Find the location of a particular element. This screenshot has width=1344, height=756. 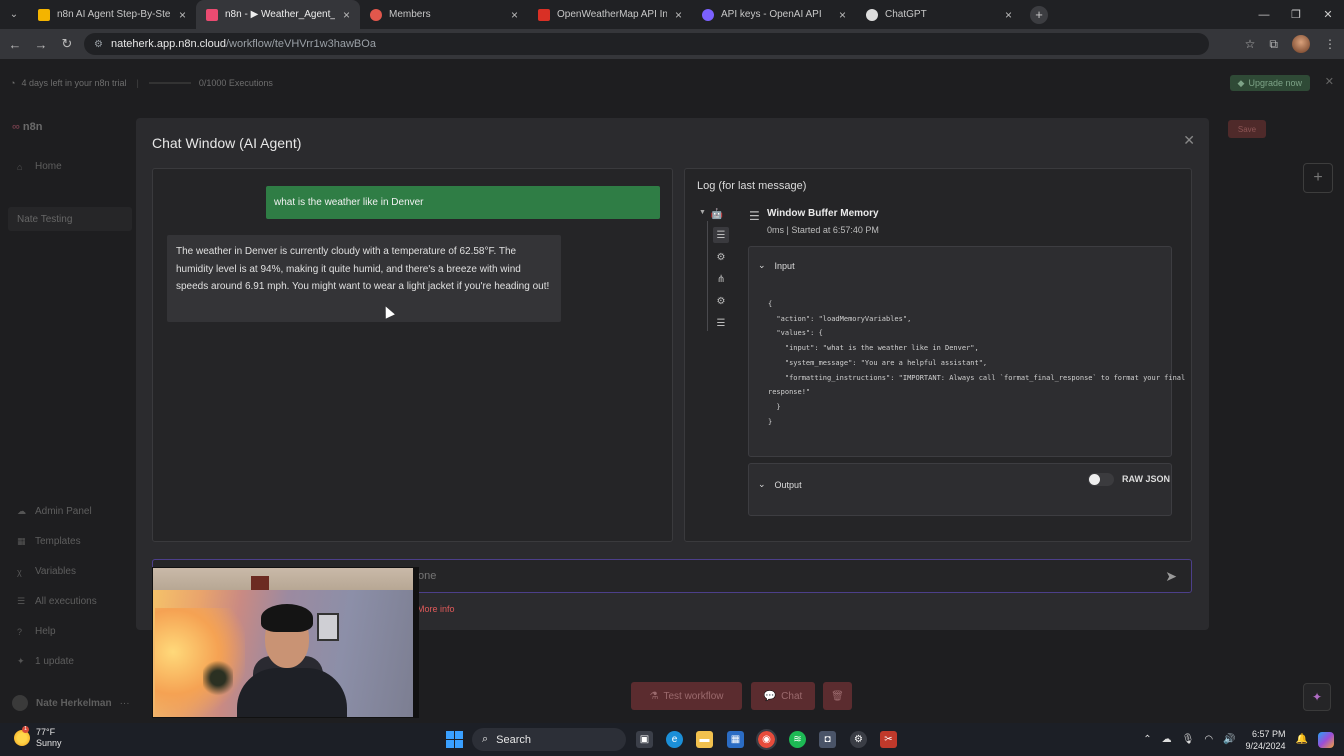

collapse-caret-icon: ▼ is located at coordinates (702, 212).